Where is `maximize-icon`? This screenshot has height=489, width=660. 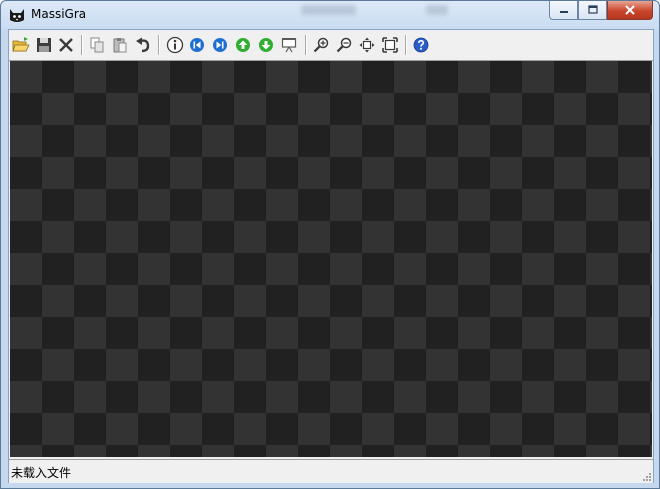 maximize-icon is located at coordinates (592, 9).